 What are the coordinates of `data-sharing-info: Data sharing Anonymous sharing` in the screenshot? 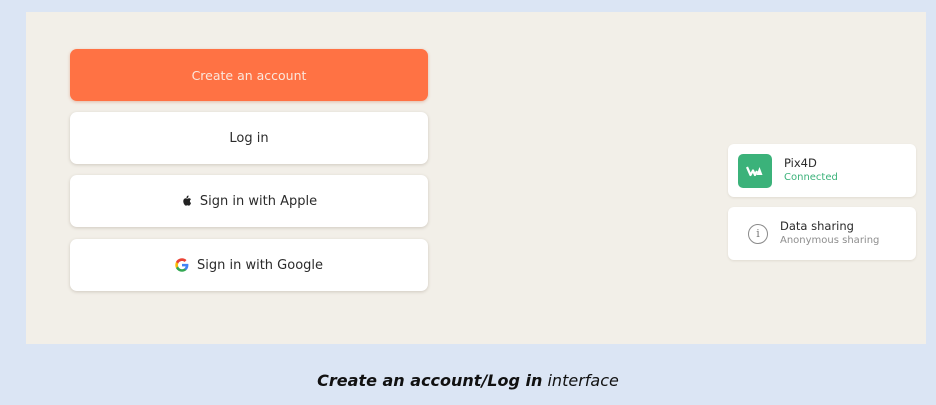 It's located at (829, 233).